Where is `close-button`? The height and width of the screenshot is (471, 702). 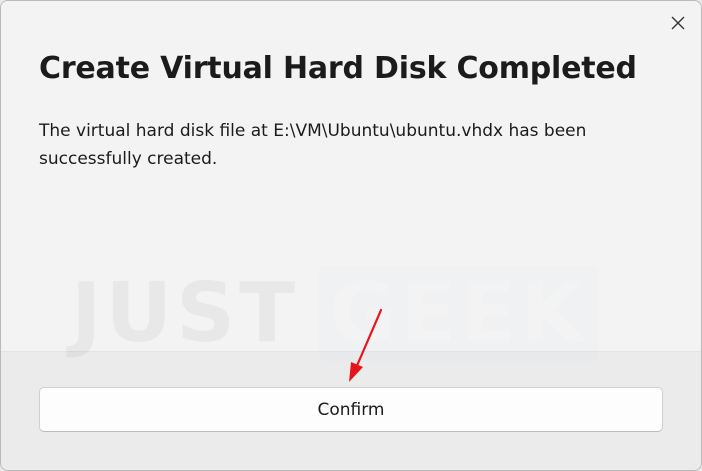
close-button is located at coordinates (678, 23).